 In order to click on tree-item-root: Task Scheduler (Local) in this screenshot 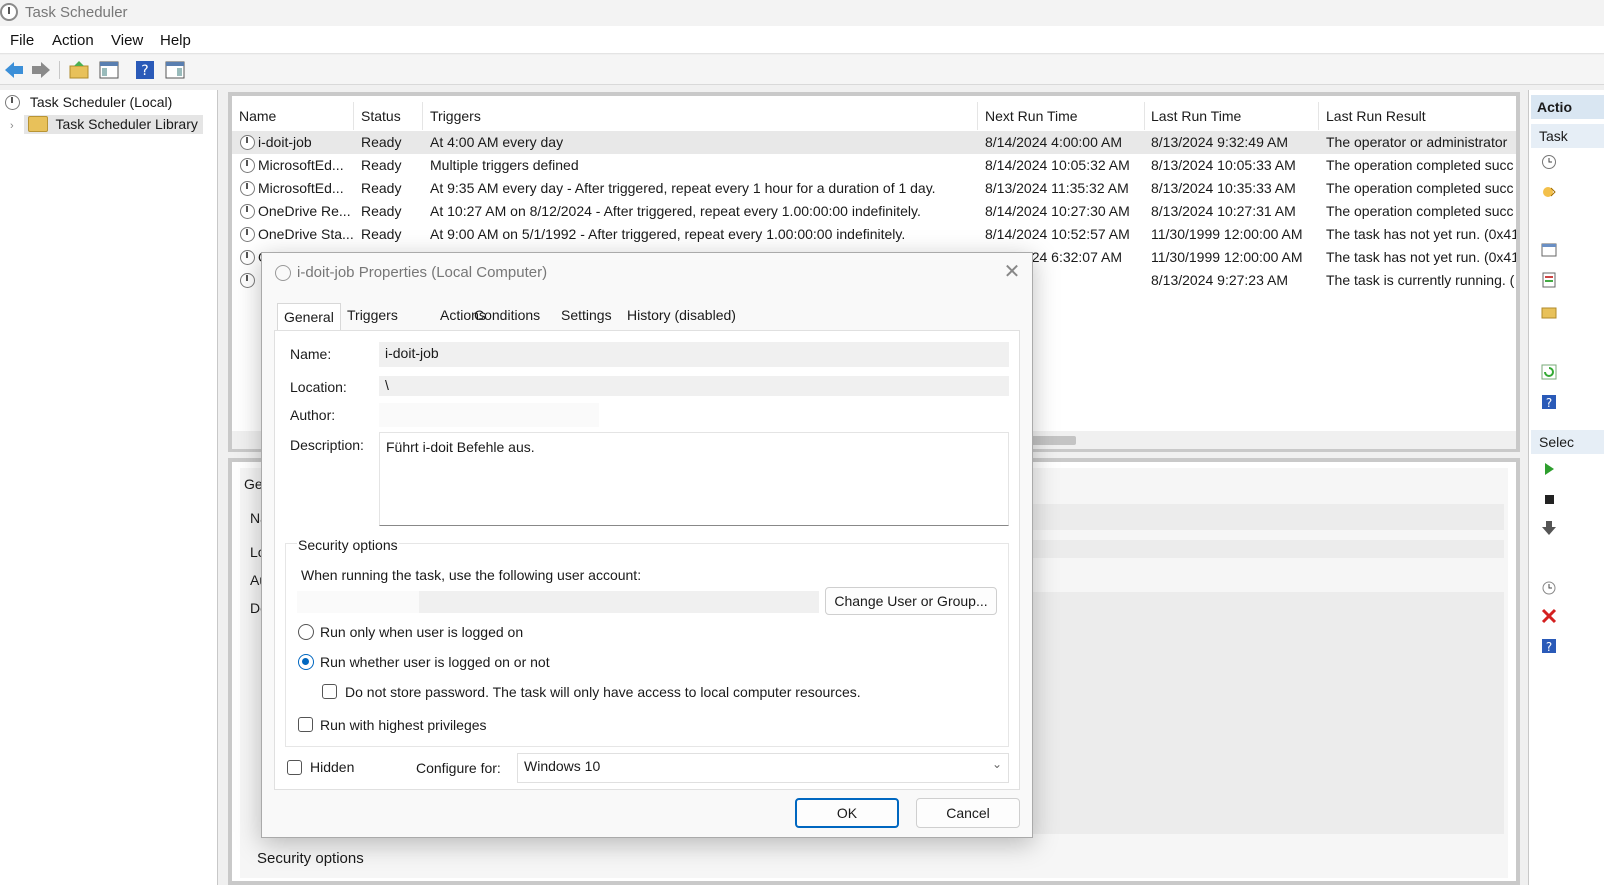, I will do `click(88, 105)`.